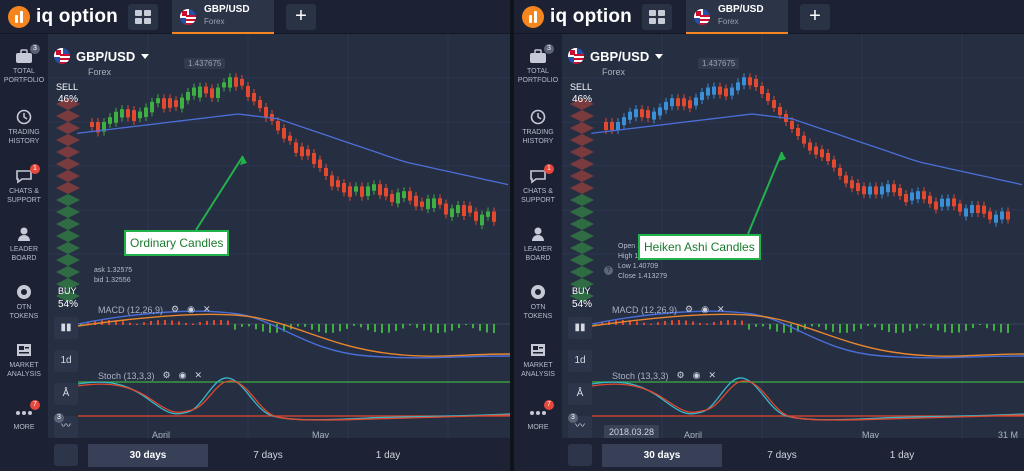 The width and height of the screenshot is (1024, 471). I want to click on month-label-may: May, so click(321, 434).